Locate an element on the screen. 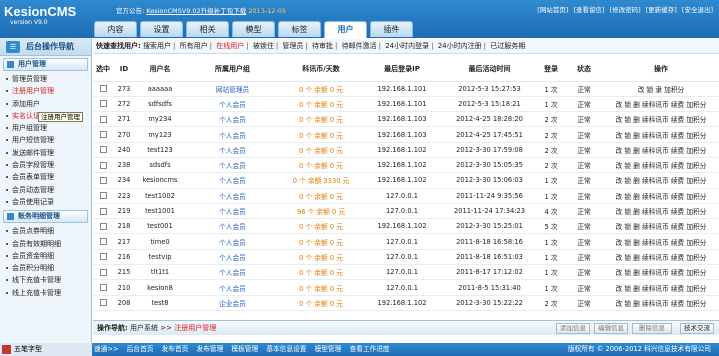 The height and width of the screenshot is (356, 719). quick-24h-login: 24小时内登录 is located at coordinates (407, 46).